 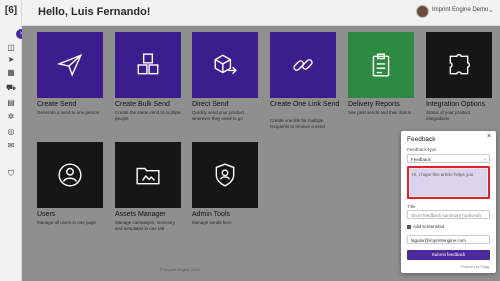 I want to click on users-icon, so click(x=70, y=175).